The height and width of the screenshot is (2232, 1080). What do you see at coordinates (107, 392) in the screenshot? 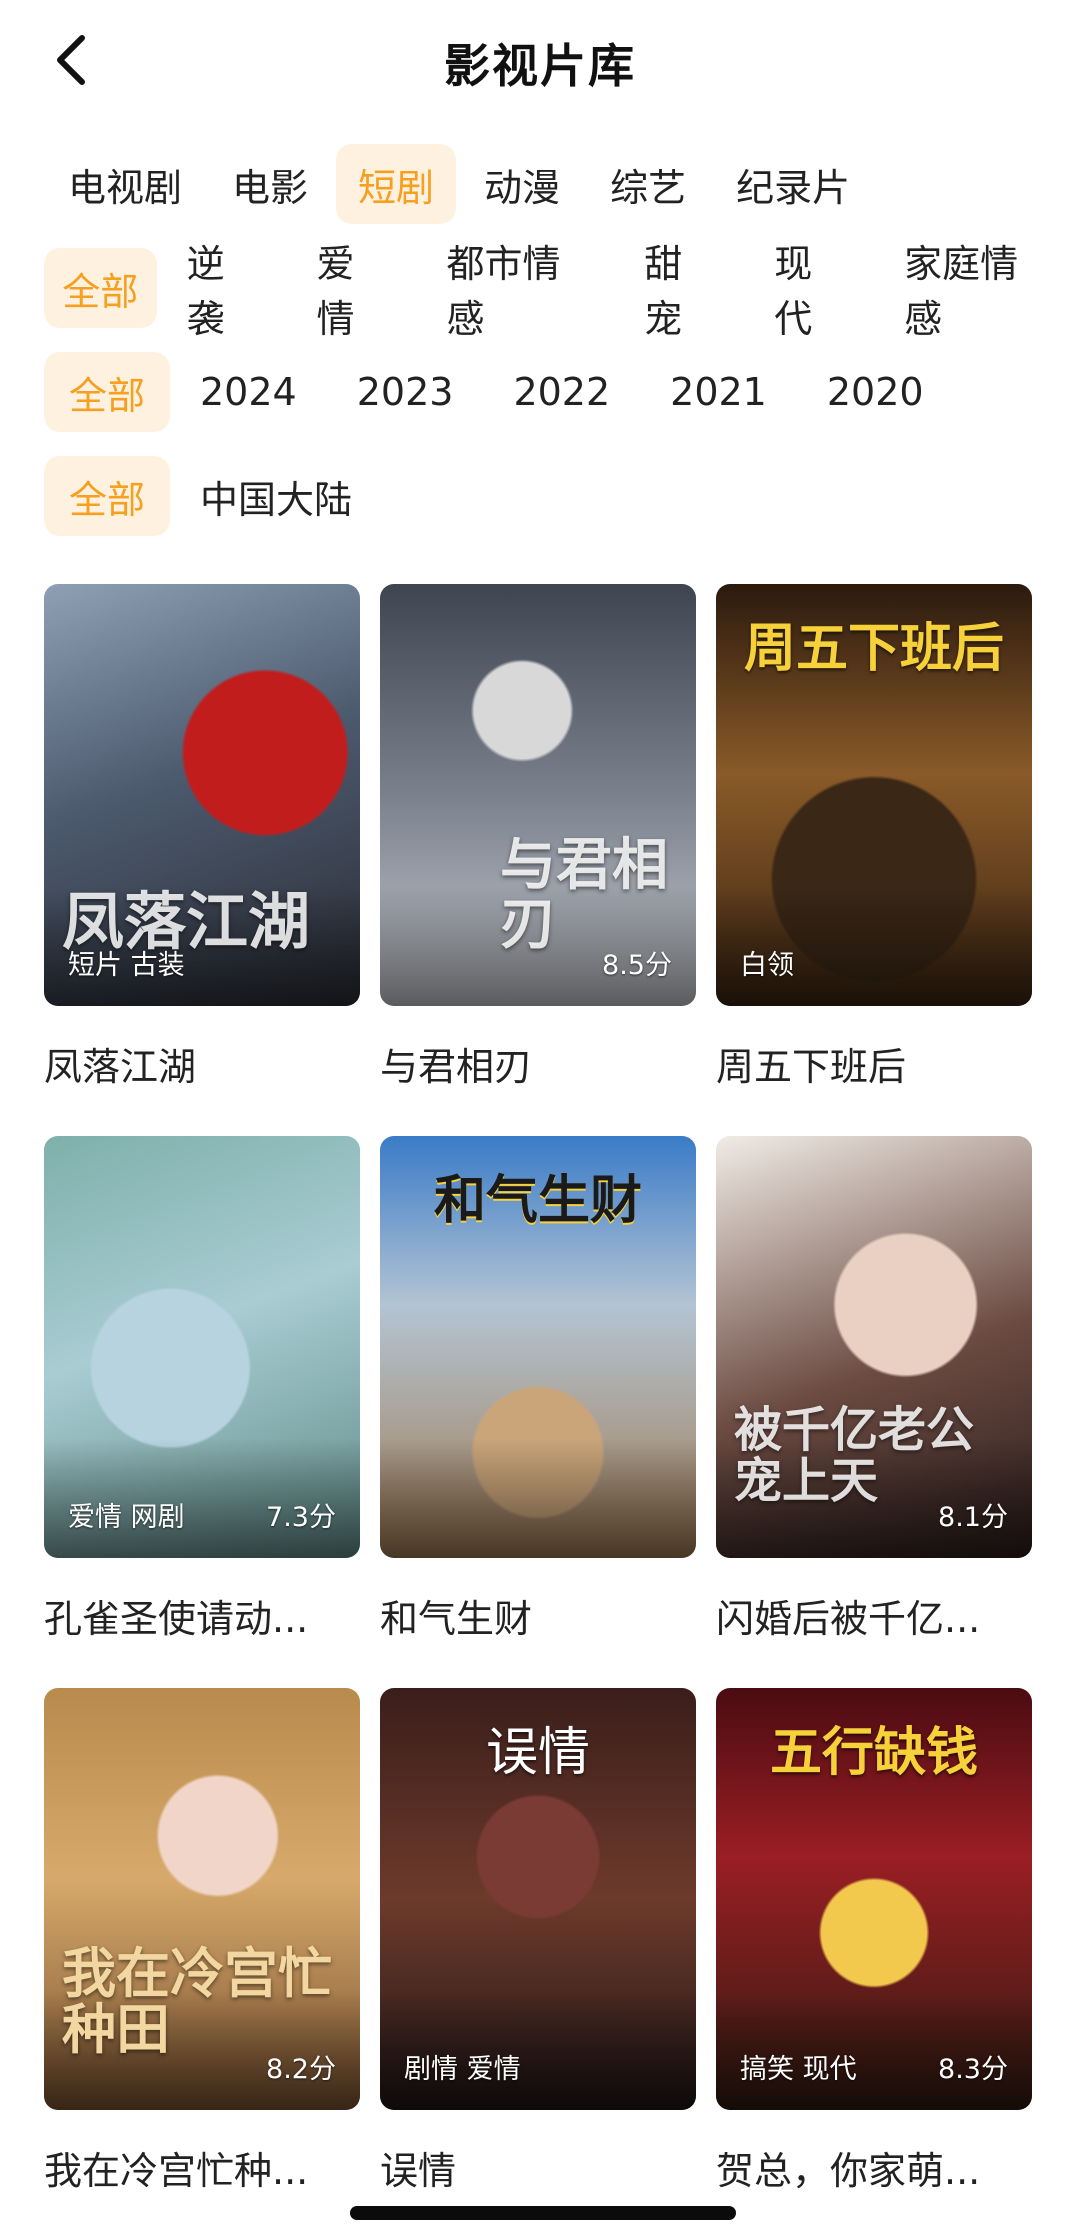
I see `year-filter-all: 全部` at bounding box center [107, 392].